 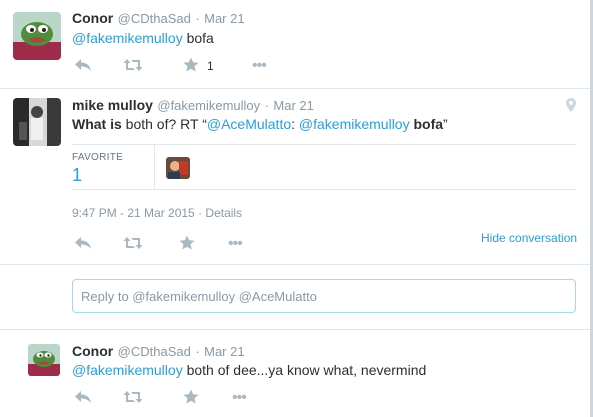 I want to click on tweet-text: @fakemikemulloy bofa, so click(x=143, y=38).